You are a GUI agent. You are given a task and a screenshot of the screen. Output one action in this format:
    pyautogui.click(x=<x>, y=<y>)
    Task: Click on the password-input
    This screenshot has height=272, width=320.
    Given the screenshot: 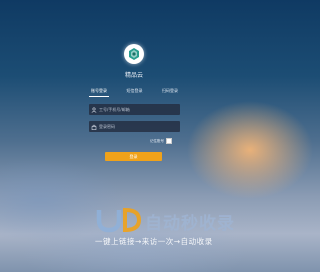 What is the action you would take?
    pyautogui.click(x=138, y=126)
    